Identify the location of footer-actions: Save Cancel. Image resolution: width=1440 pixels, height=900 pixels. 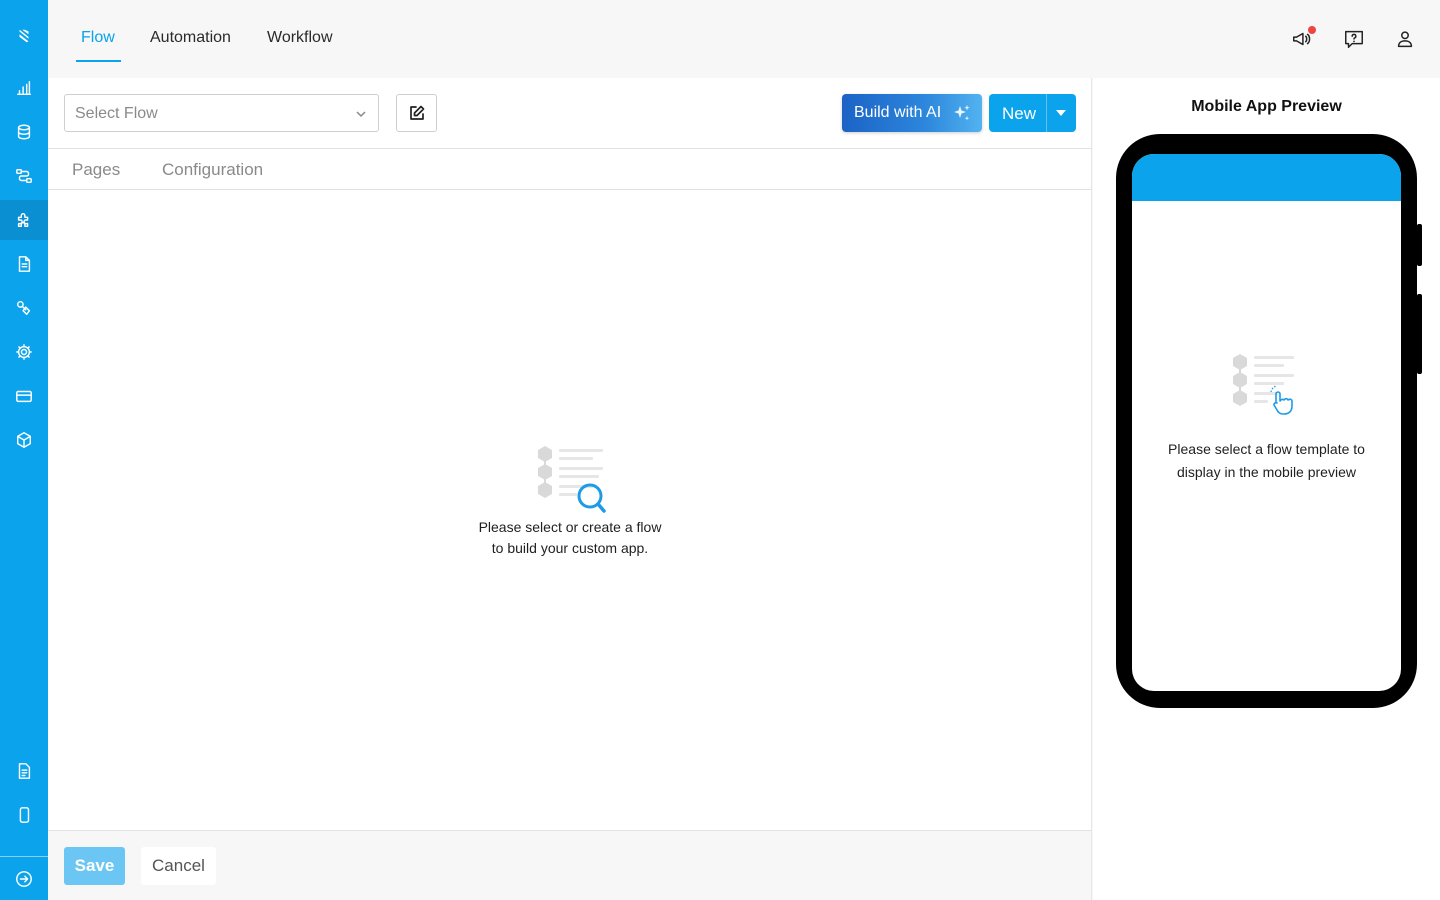
(570, 865).